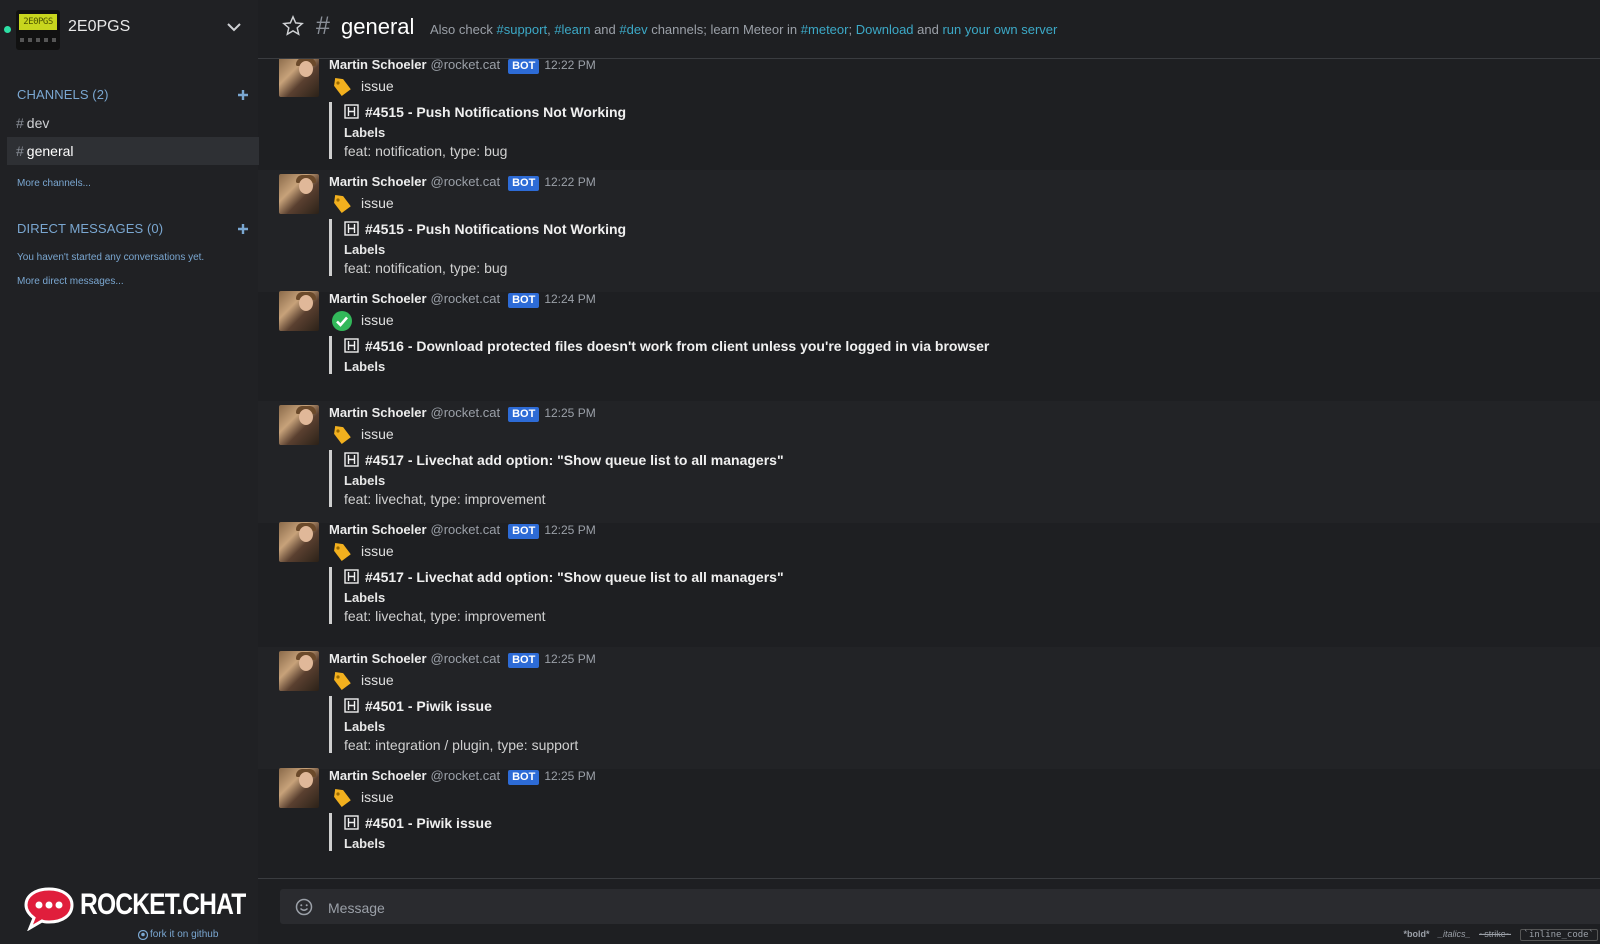 This screenshot has width=1600, height=944. I want to click on user-avatar: 2E0PGS, so click(38, 30).